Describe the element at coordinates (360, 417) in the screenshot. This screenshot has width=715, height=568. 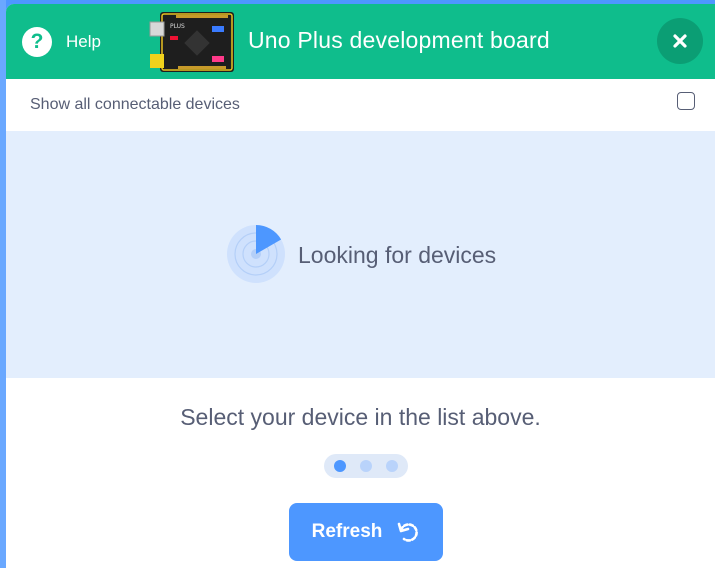
I see `instruction-text: Select your device in the list above.` at that location.